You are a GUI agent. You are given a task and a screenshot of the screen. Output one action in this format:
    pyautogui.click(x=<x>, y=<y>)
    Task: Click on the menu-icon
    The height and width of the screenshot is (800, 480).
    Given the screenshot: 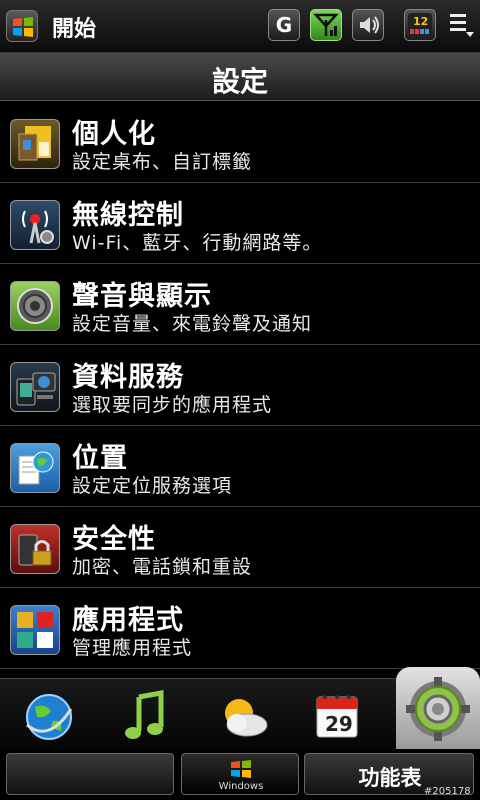 What is the action you would take?
    pyautogui.click(x=461, y=26)
    